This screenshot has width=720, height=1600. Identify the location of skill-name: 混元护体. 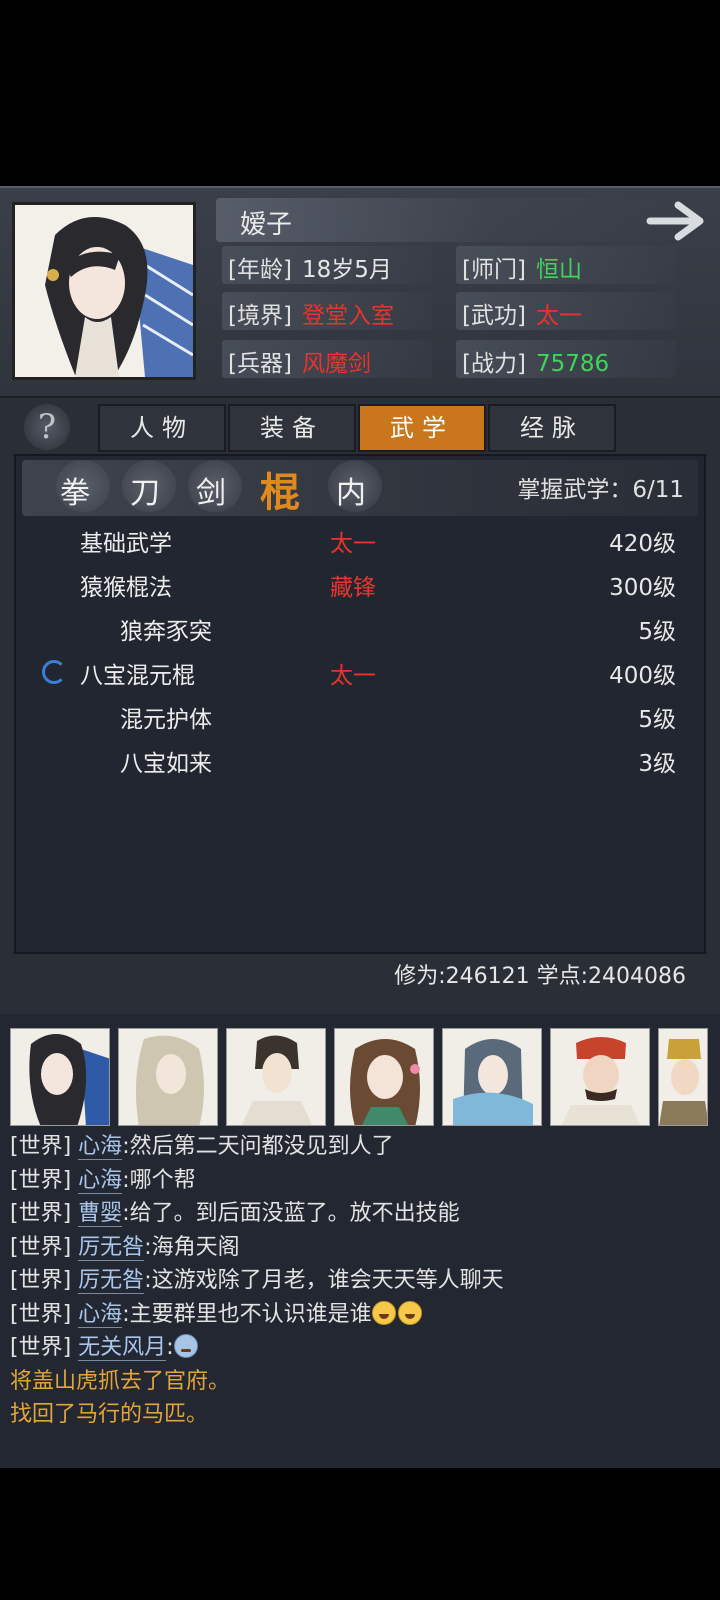
(166, 720).